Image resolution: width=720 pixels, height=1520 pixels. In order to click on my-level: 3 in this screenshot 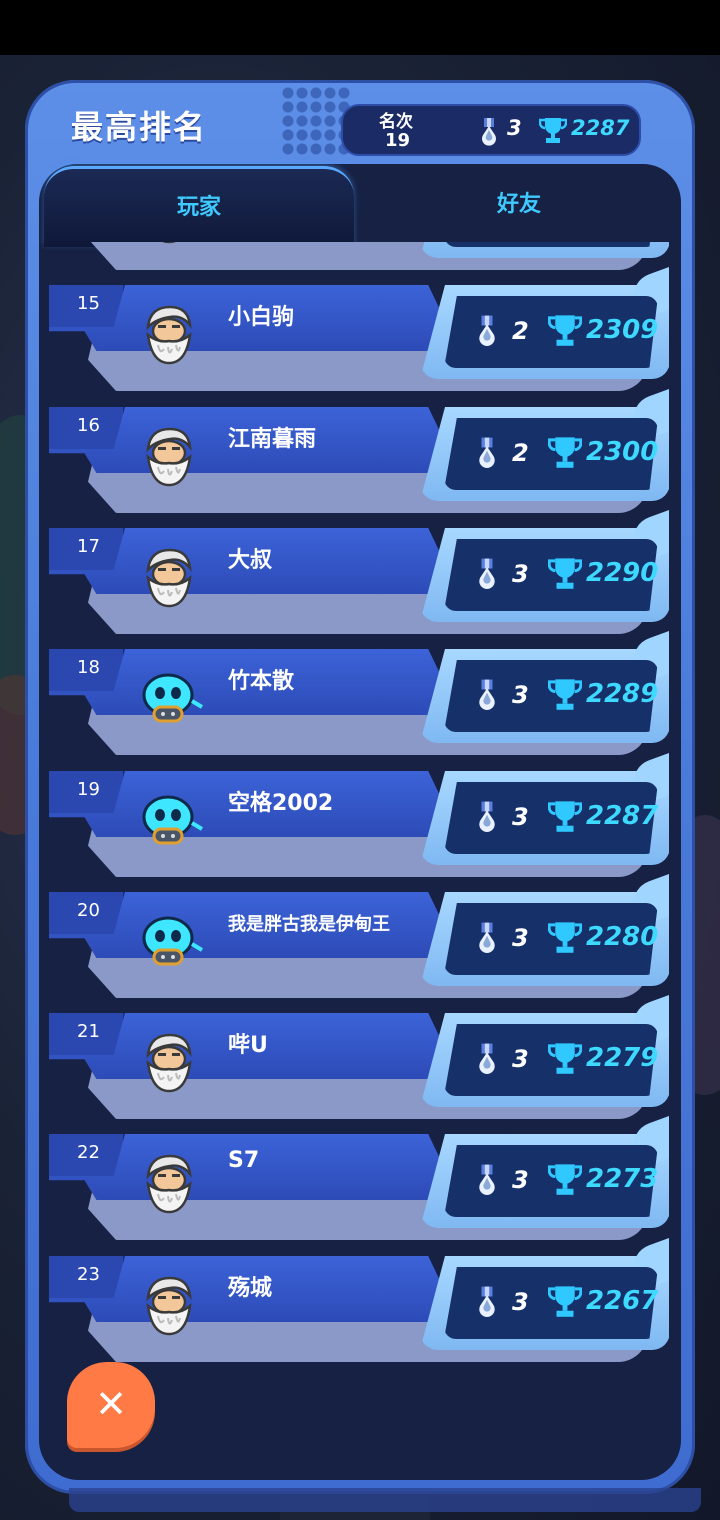, I will do `click(514, 128)`.